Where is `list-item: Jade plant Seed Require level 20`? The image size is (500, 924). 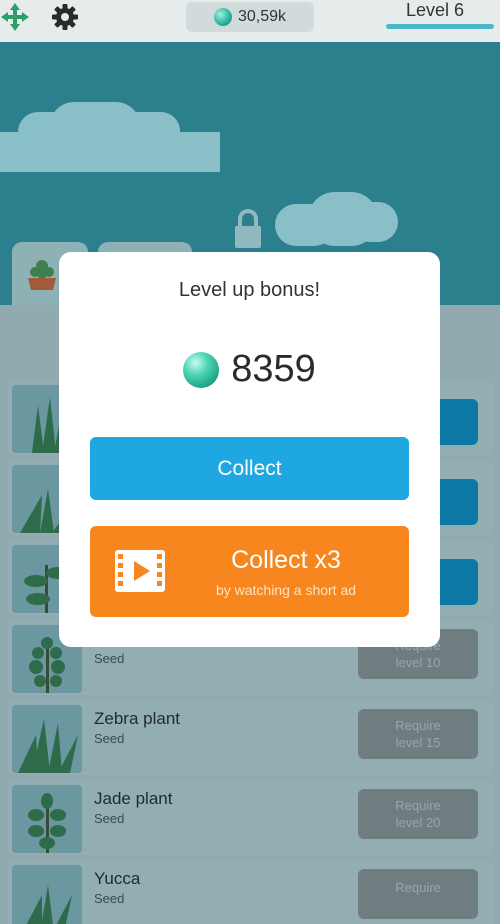 list-item: Jade plant Seed Require level 20 is located at coordinates (251, 818).